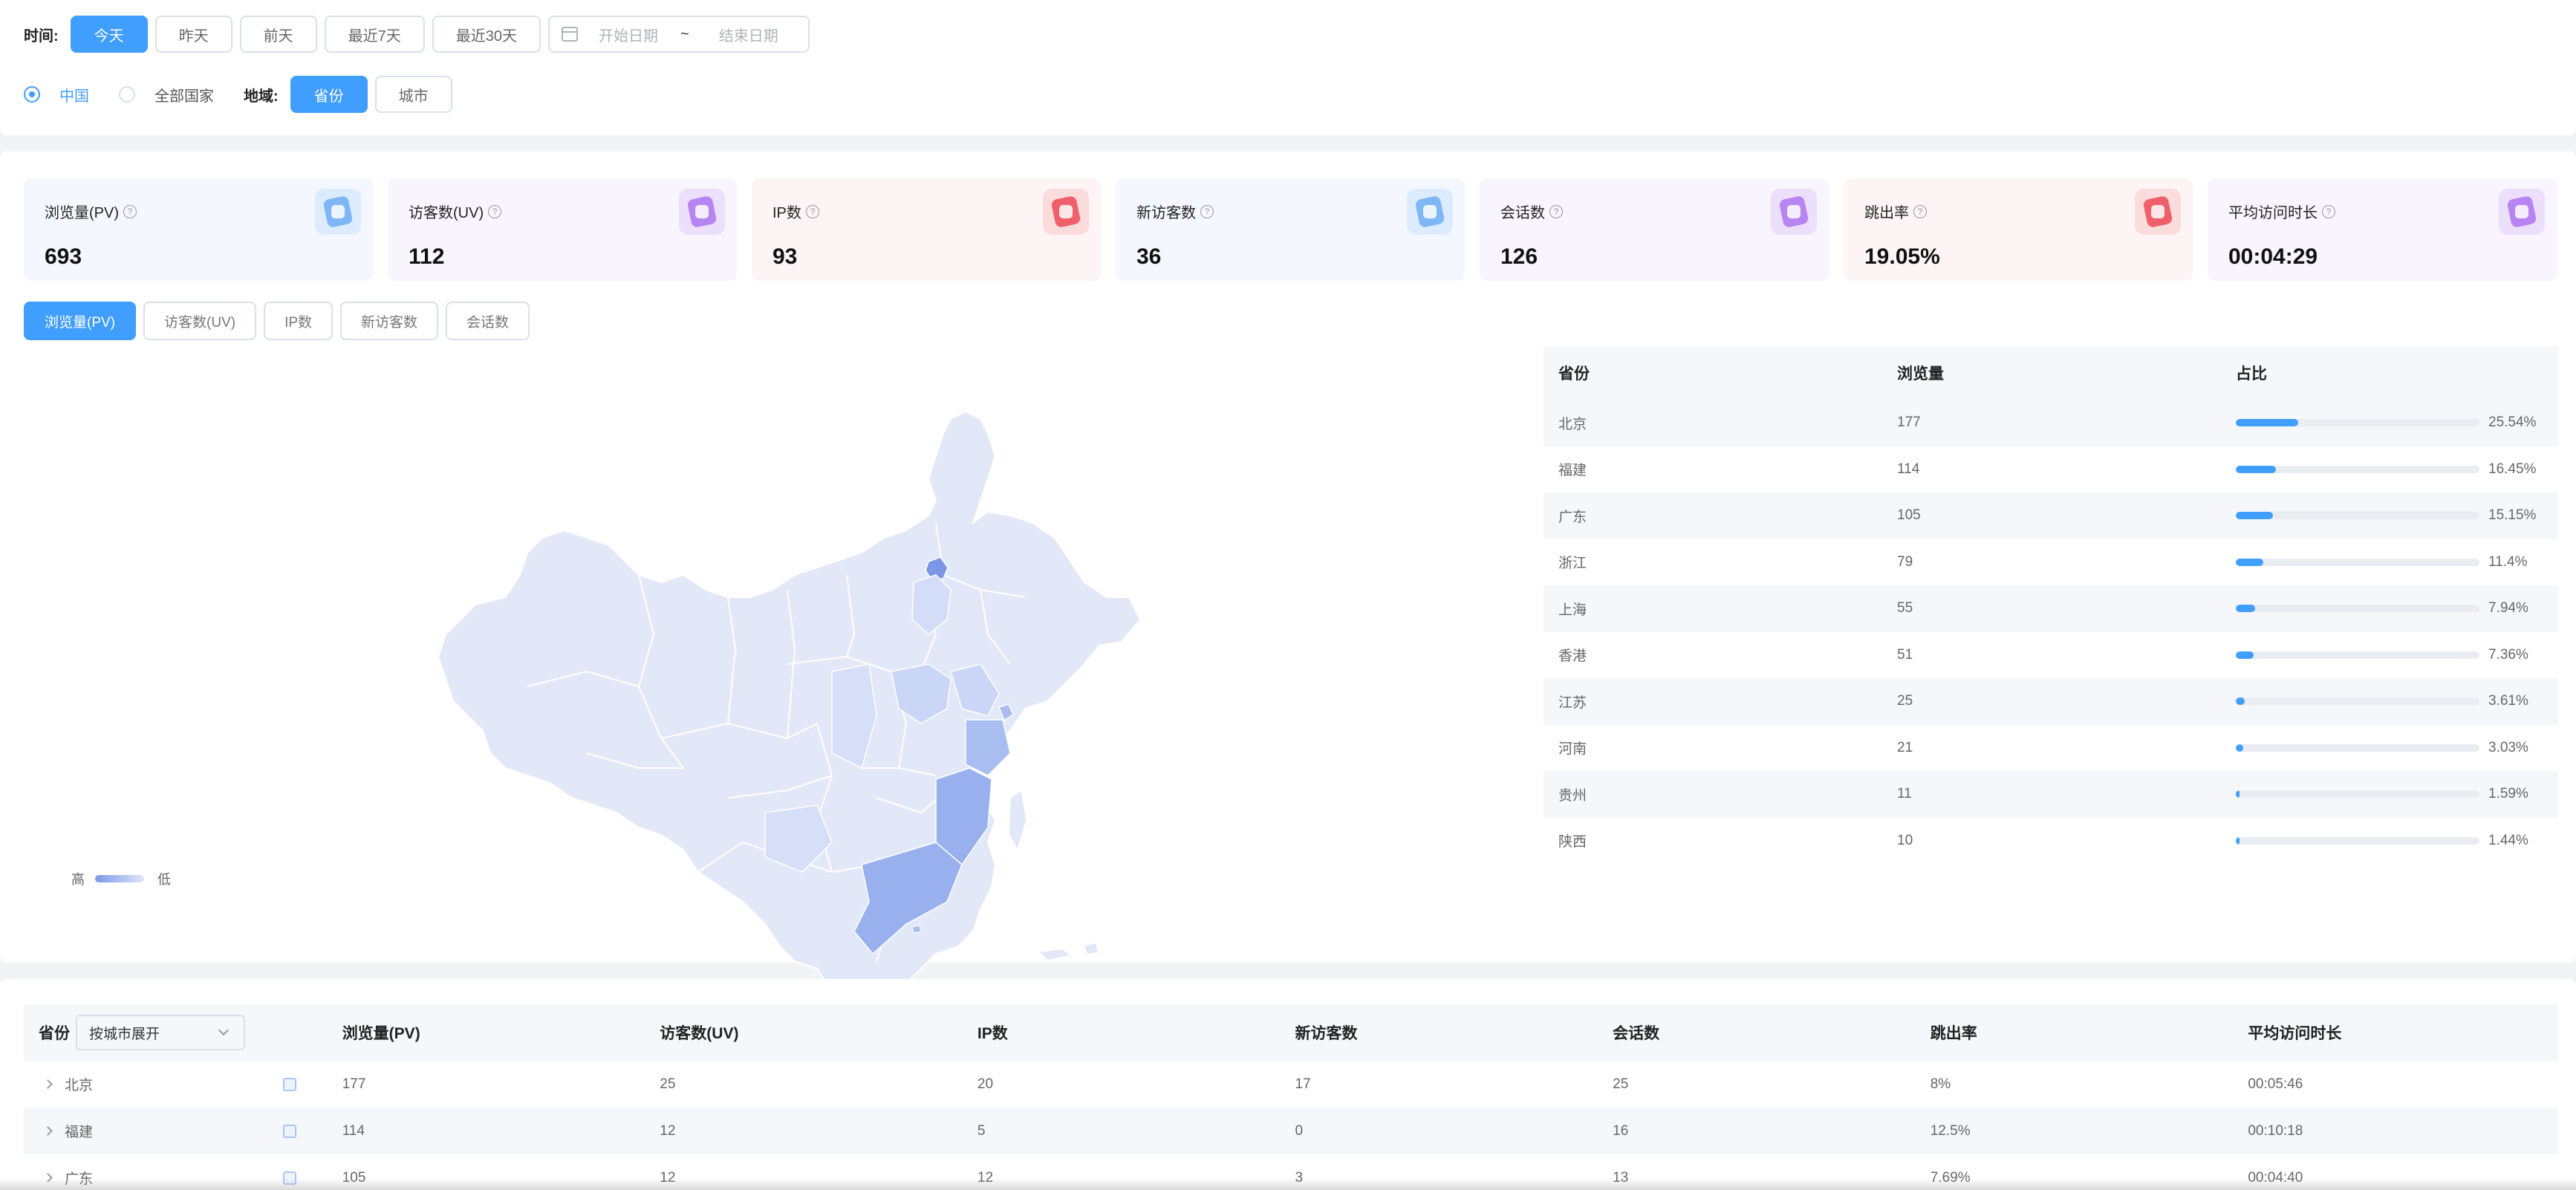 This screenshot has height=1190, width=2576. I want to click on map-region-zhejiang, so click(988, 748).